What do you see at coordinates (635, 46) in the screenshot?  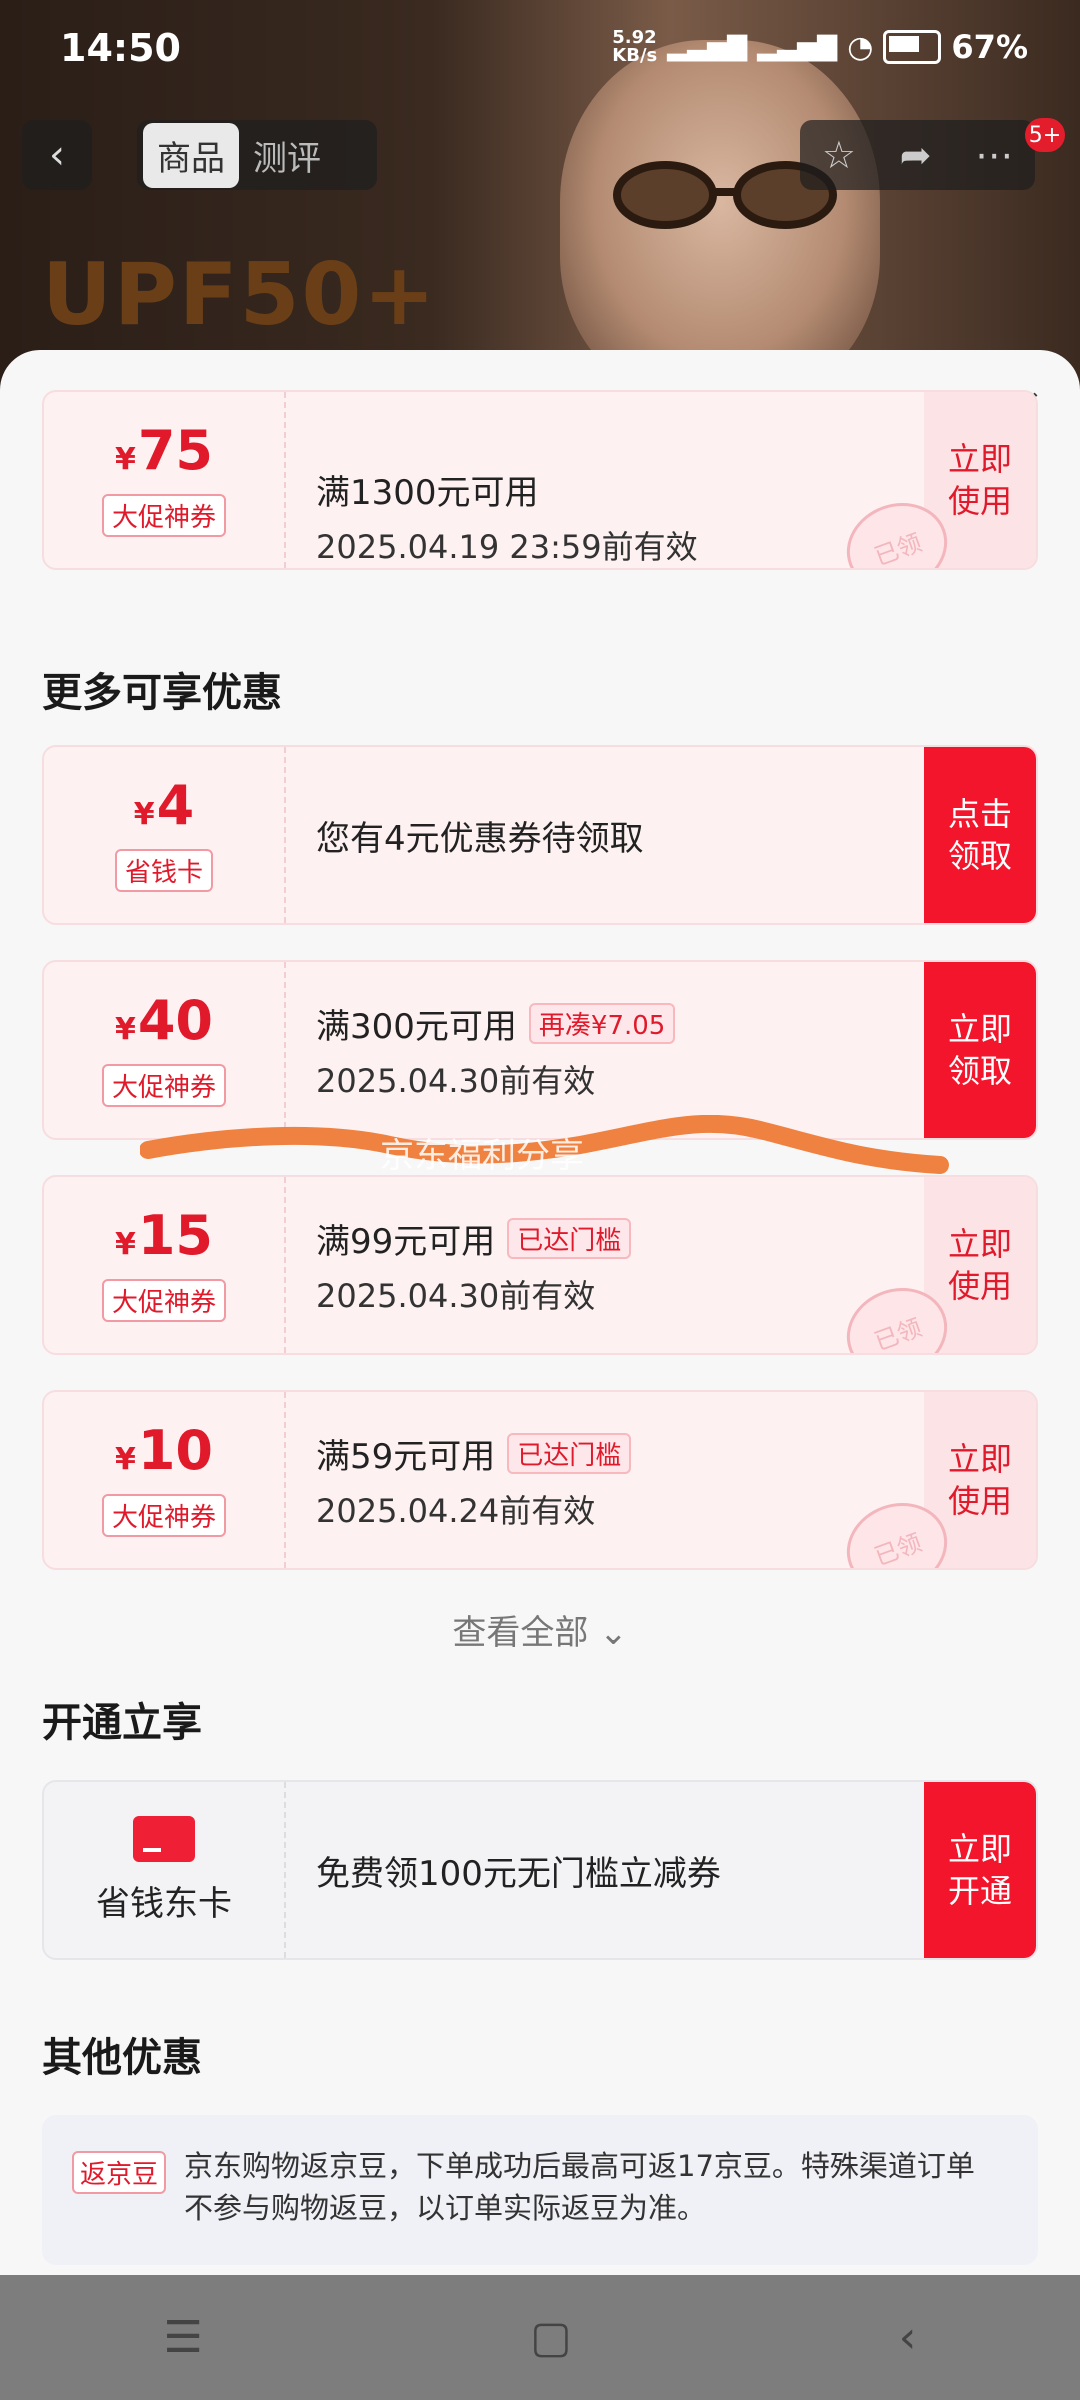 I see `network-speed: 5.92 KB/s` at bounding box center [635, 46].